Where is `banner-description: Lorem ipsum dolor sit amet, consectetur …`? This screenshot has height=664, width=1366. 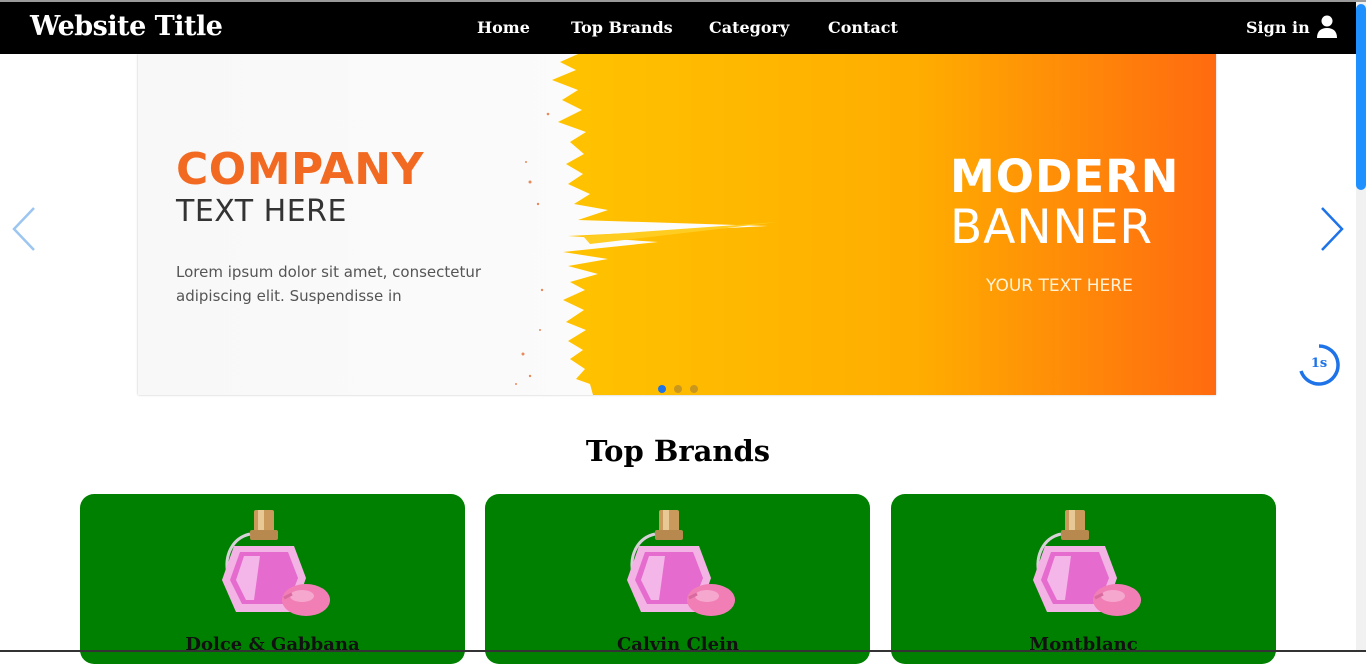
banner-description: Lorem ipsum dolor sit amet, consectetur … is located at coordinates (329, 284).